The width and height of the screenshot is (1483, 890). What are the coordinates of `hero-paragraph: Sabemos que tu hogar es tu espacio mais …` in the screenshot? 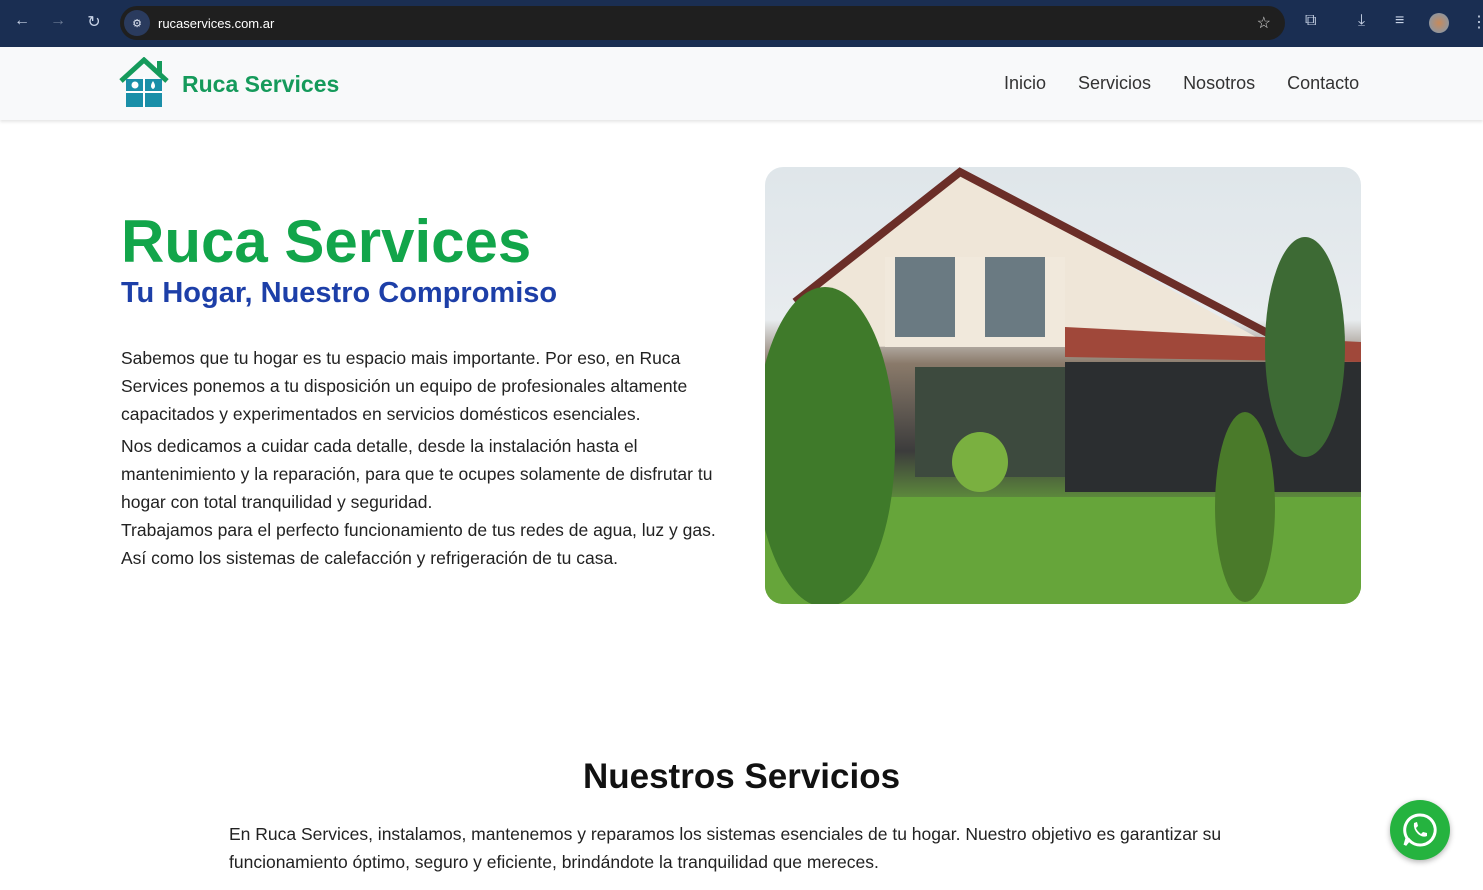 It's located at (404, 386).